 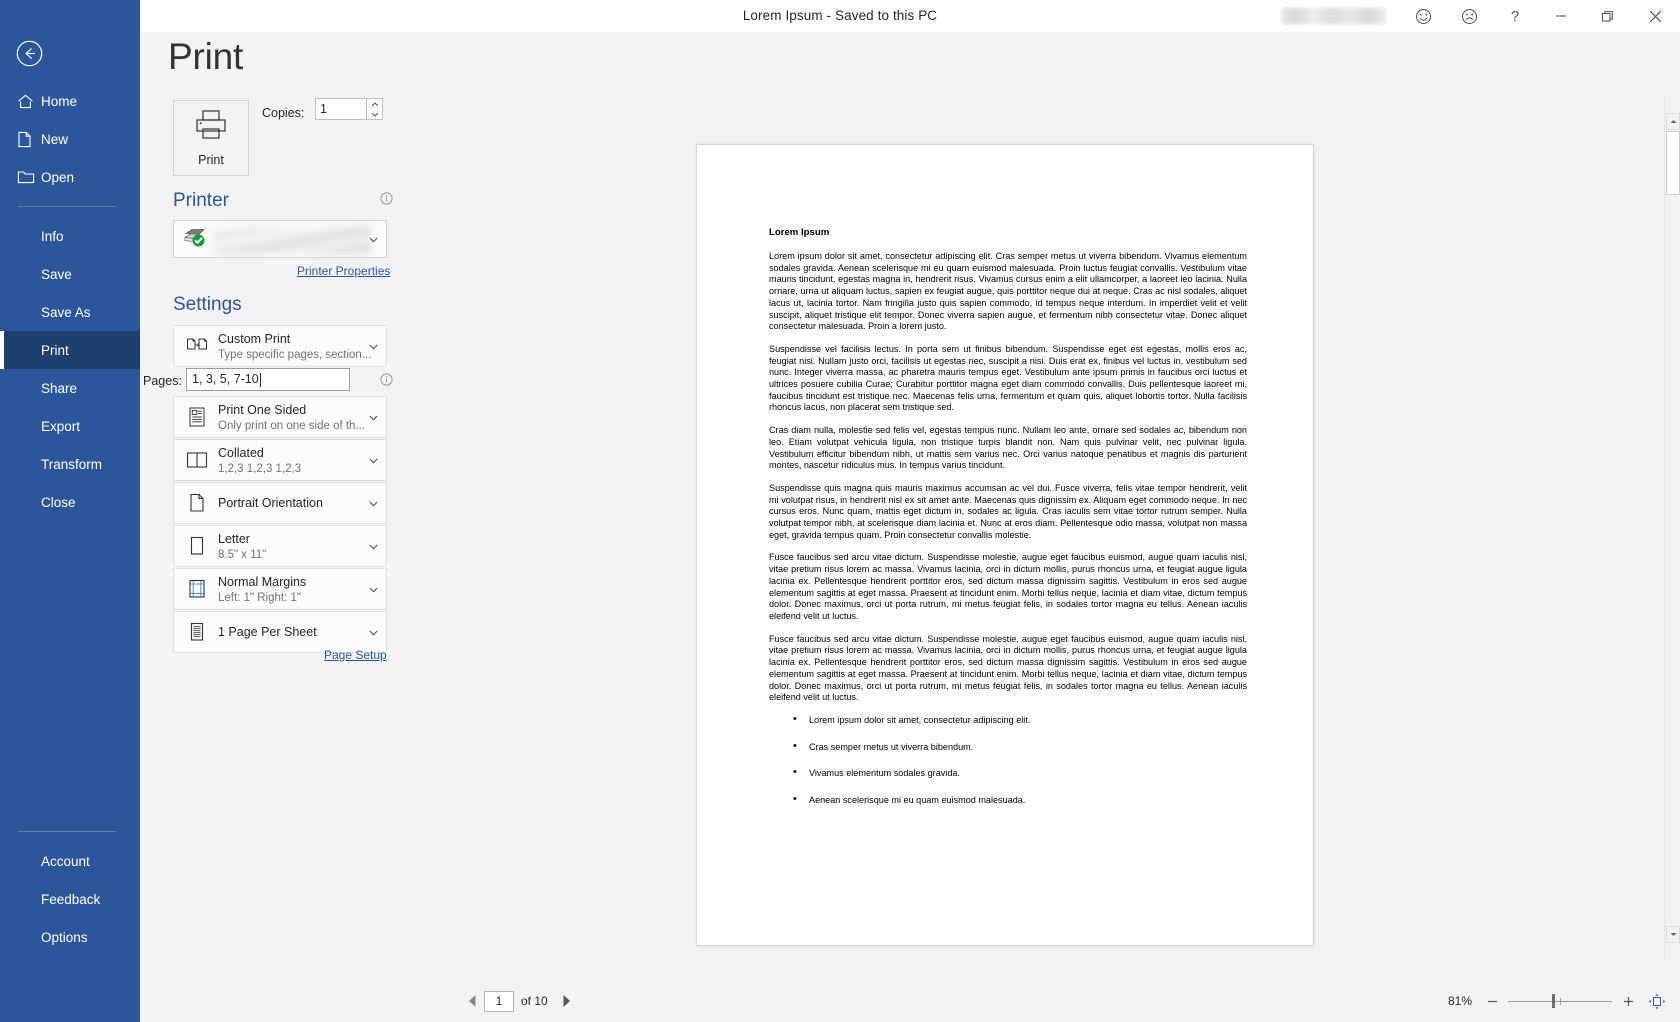 What do you see at coordinates (1492, 1001) in the screenshot?
I see `zoom-out-button` at bounding box center [1492, 1001].